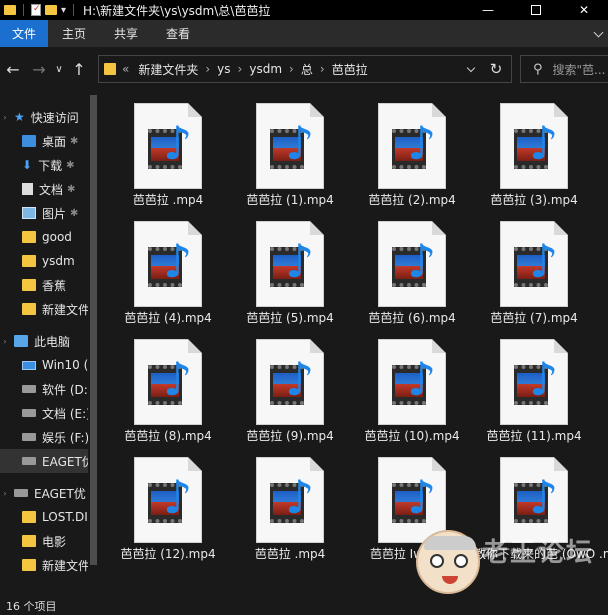 Image resolution: width=608 pixels, height=615 pixels. Describe the element at coordinates (538, 69) in the screenshot. I see `search-icon: ⚲` at that location.